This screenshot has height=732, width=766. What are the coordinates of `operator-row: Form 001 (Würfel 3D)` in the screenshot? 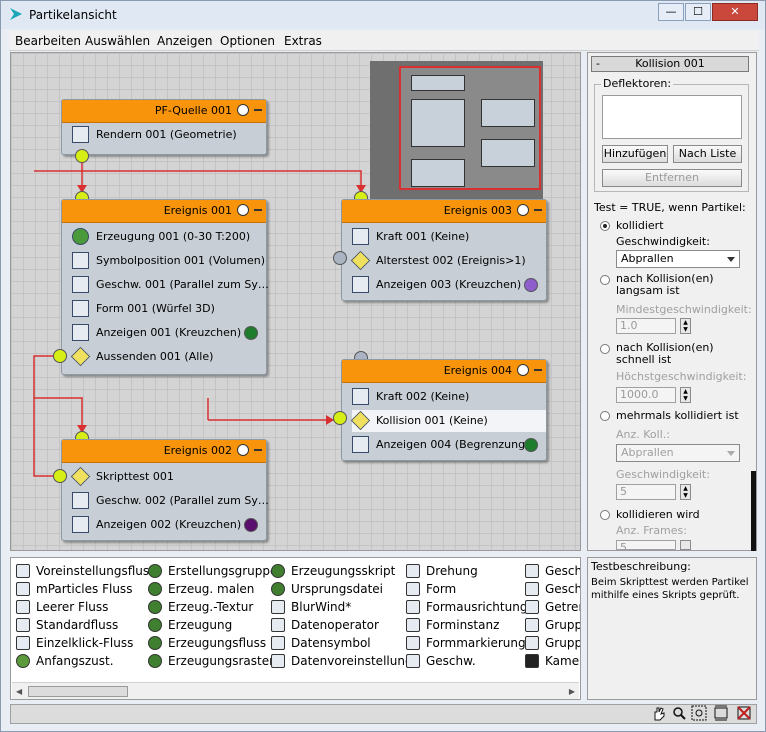 It's located at (170, 309).